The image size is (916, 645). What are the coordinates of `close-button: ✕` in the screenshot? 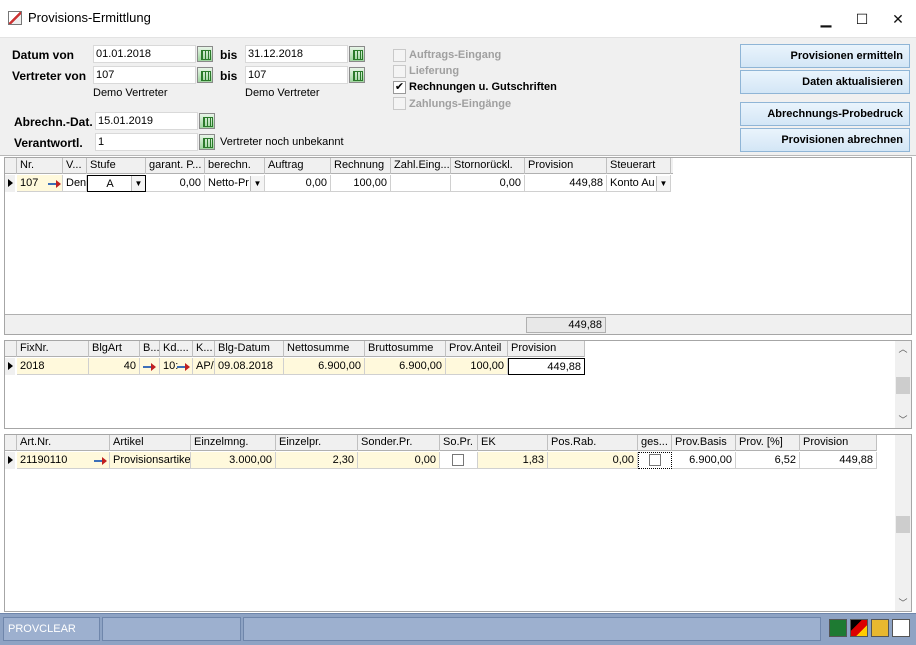 It's located at (898, 19).